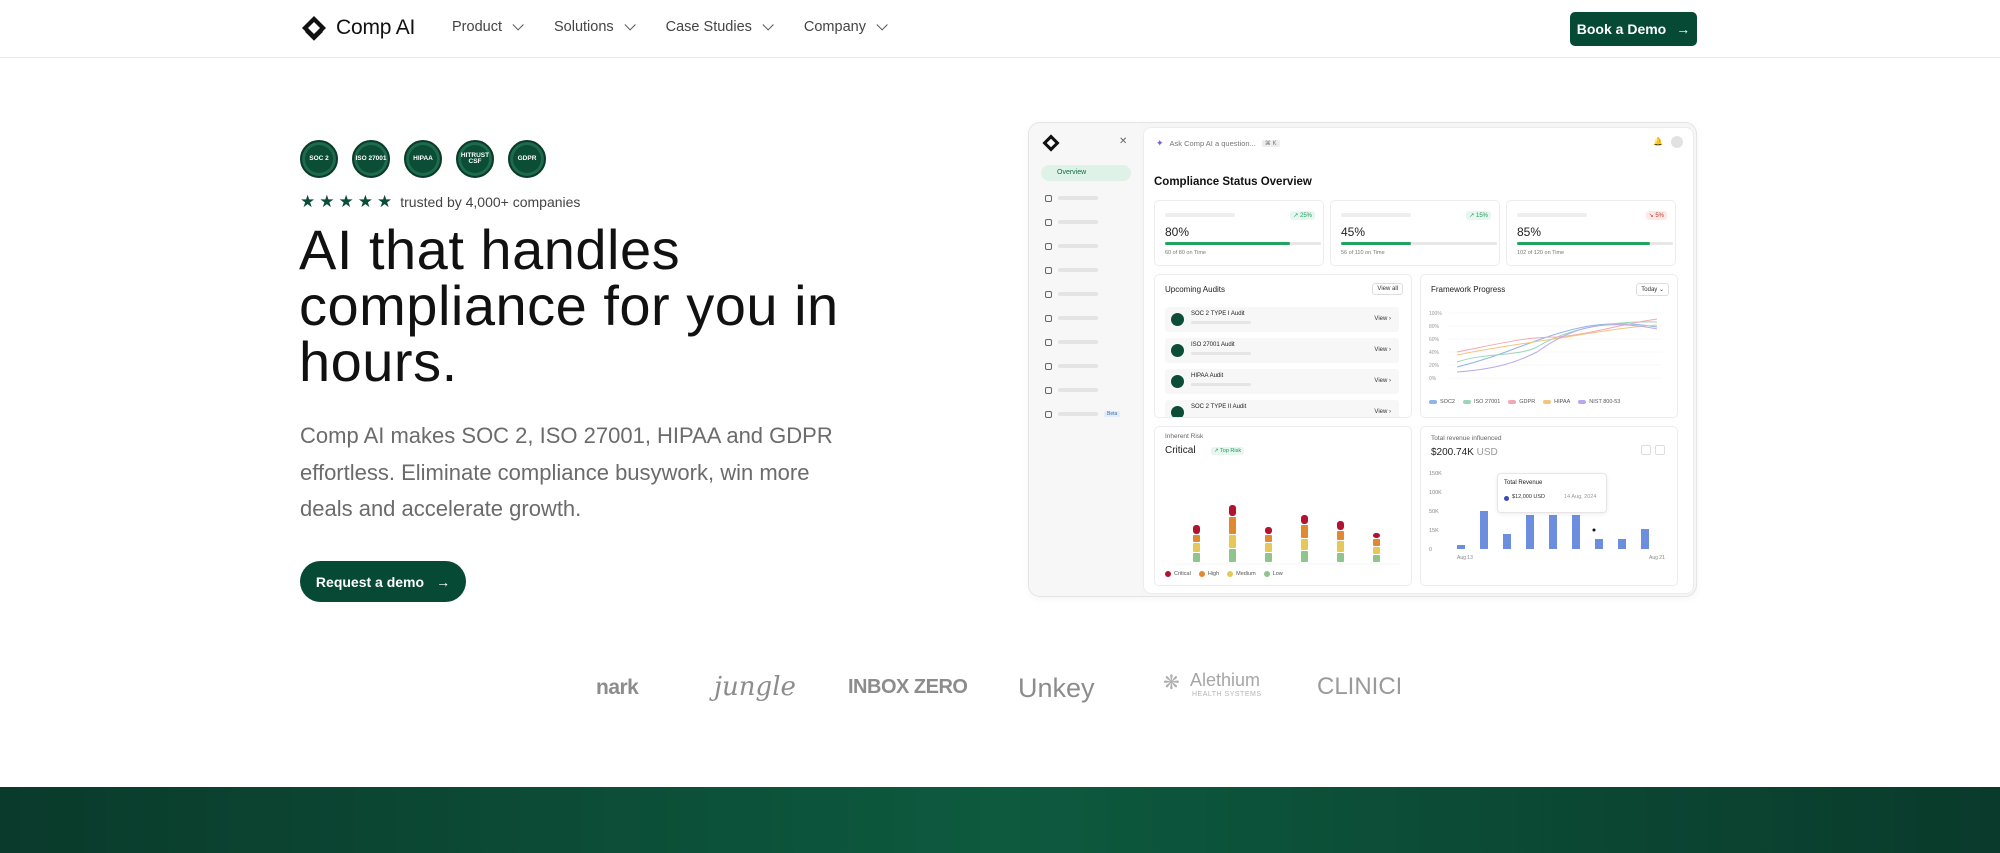  I want to click on legend-item: HIPAA, so click(1556, 402).